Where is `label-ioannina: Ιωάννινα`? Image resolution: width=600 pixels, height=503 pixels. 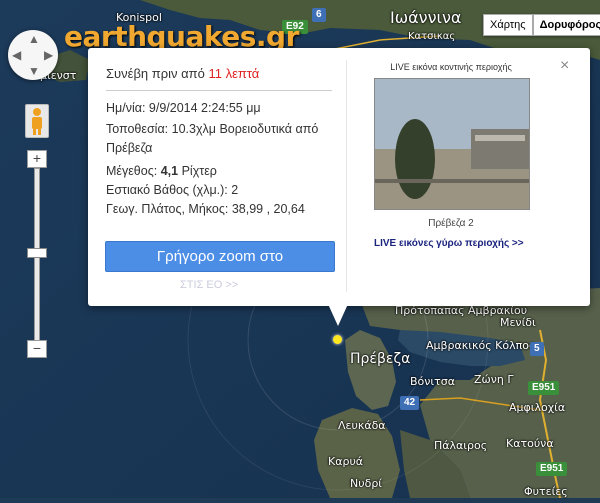
label-ioannina: Ιωάννινα is located at coordinates (426, 17).